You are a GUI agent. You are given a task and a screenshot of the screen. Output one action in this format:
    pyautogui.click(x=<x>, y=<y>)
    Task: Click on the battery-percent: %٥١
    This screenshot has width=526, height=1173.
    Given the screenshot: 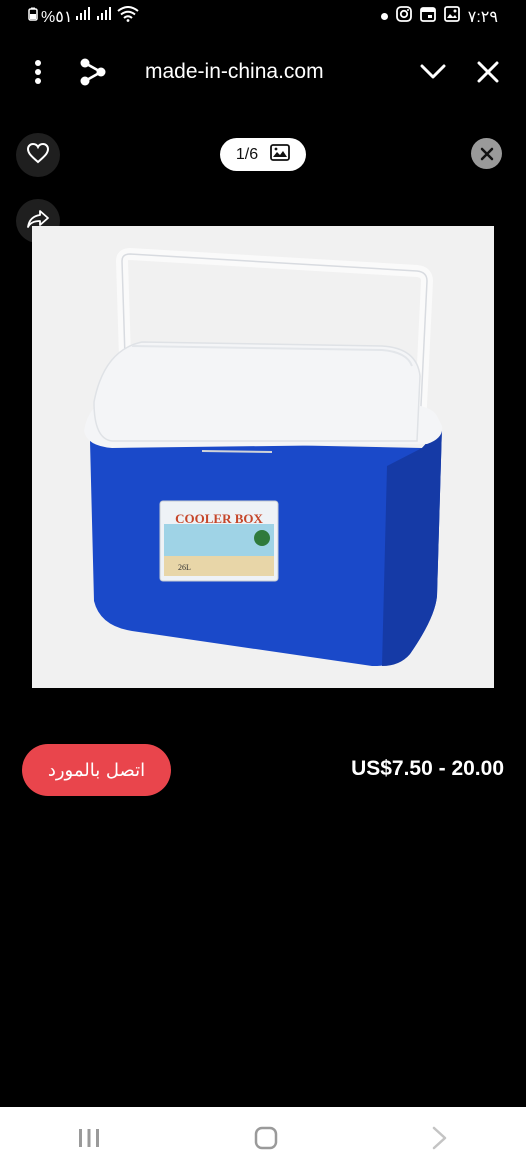 What is the action you would take?
    pyautogui.click(x=57, y=17)
    